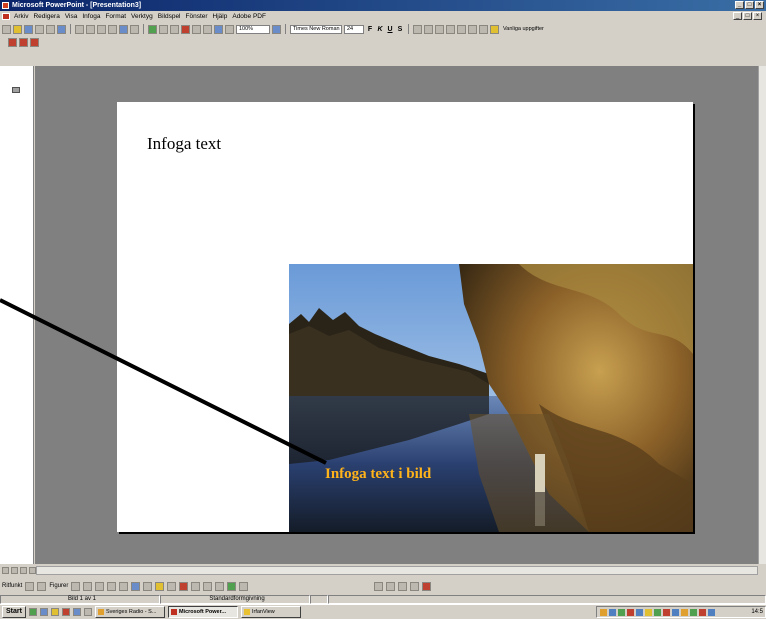 The image size is (766, 619). What do you see at coordinates (737, 16) in the screenshot?
I see `doc-minimize-button: _` at bounding box center [737, 16].